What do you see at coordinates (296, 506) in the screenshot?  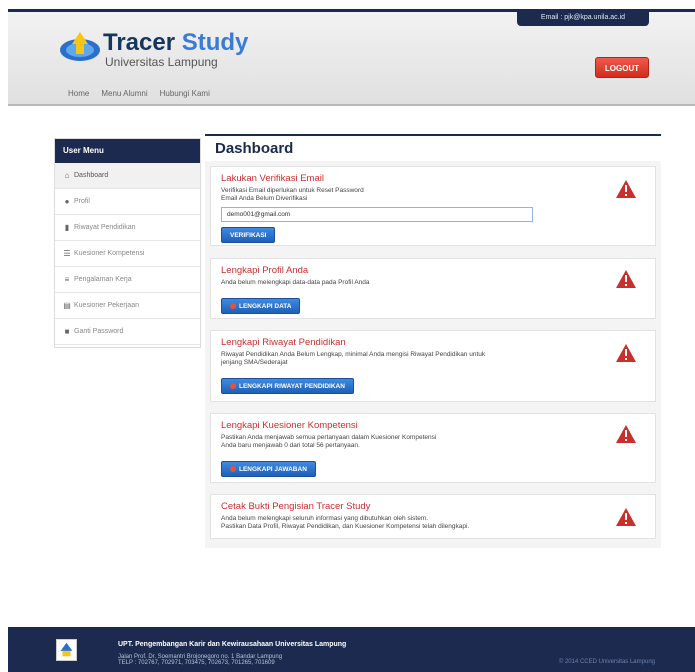 I see `card-title: Cetak Bukti Pengisian Tracer Study` at bounding box center [296, 506].